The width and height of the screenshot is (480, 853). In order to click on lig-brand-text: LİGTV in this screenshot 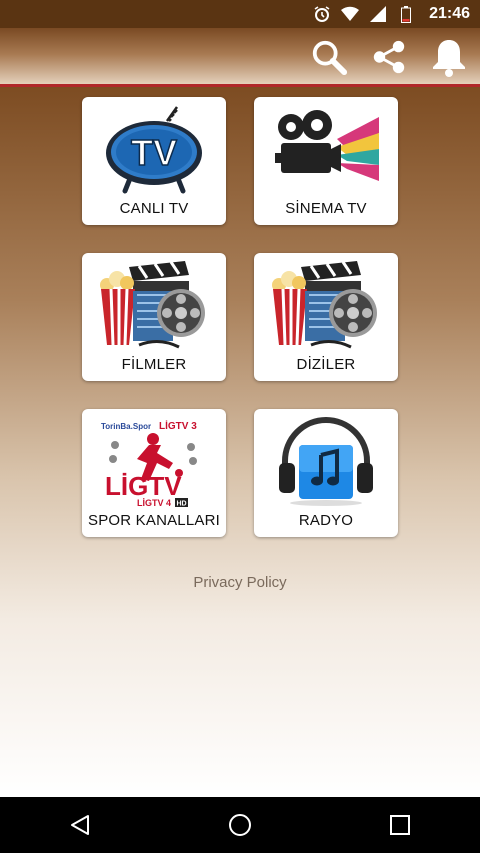, I will do `click(143, 486)`.